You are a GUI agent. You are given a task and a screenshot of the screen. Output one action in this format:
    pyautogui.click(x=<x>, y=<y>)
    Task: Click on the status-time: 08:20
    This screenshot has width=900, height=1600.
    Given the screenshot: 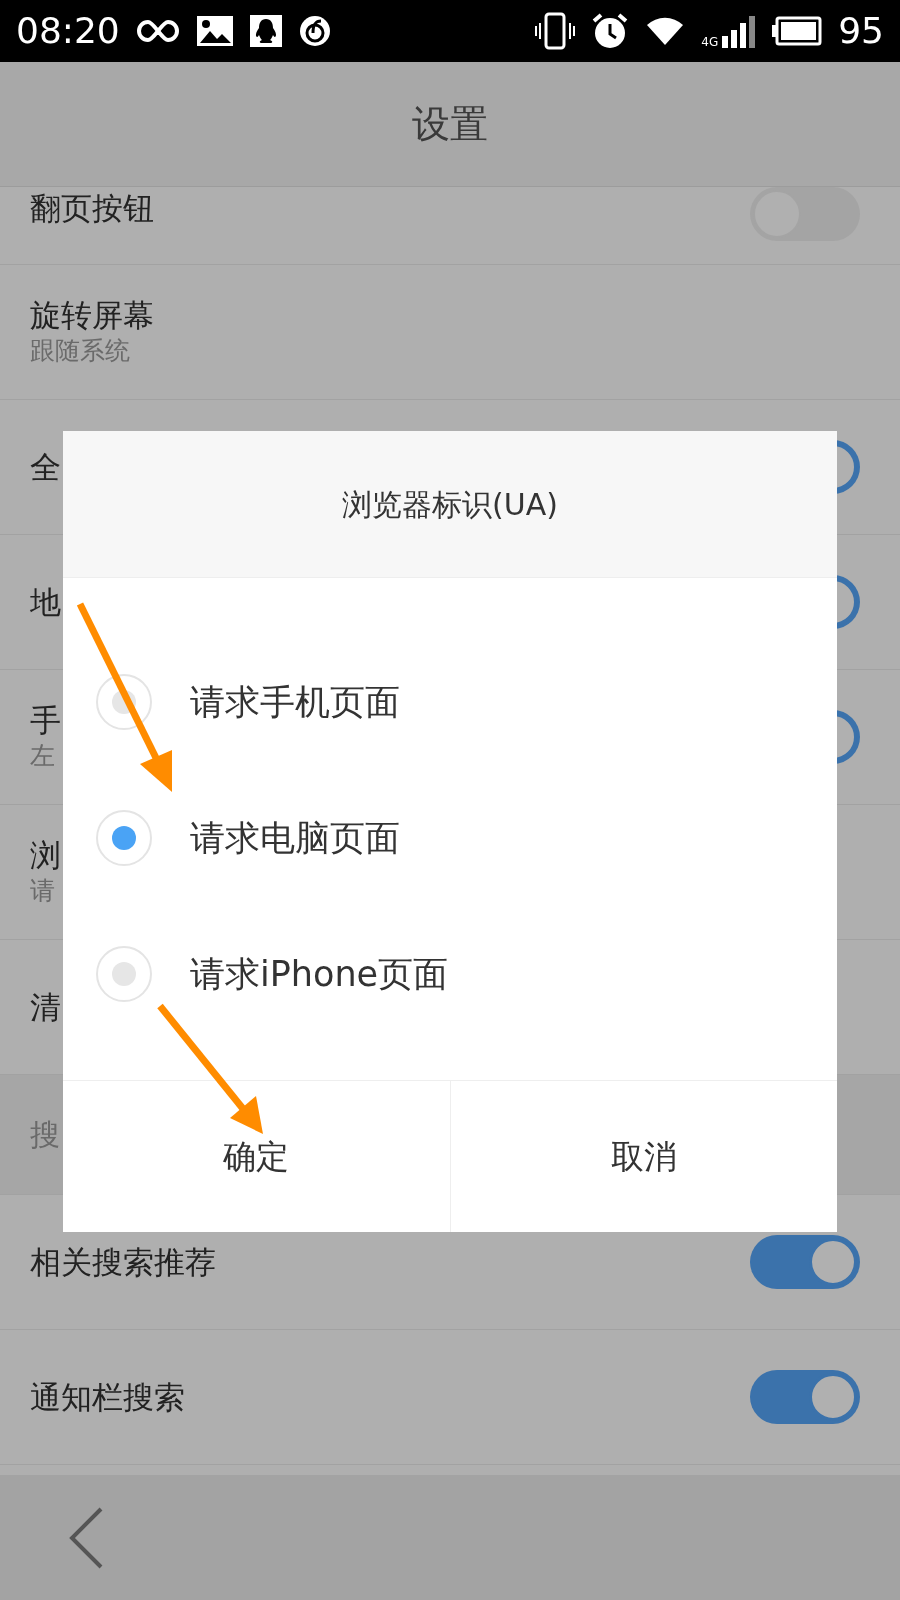 What is the action you would take?
    pyautogui.click(x=68, y=31)
    